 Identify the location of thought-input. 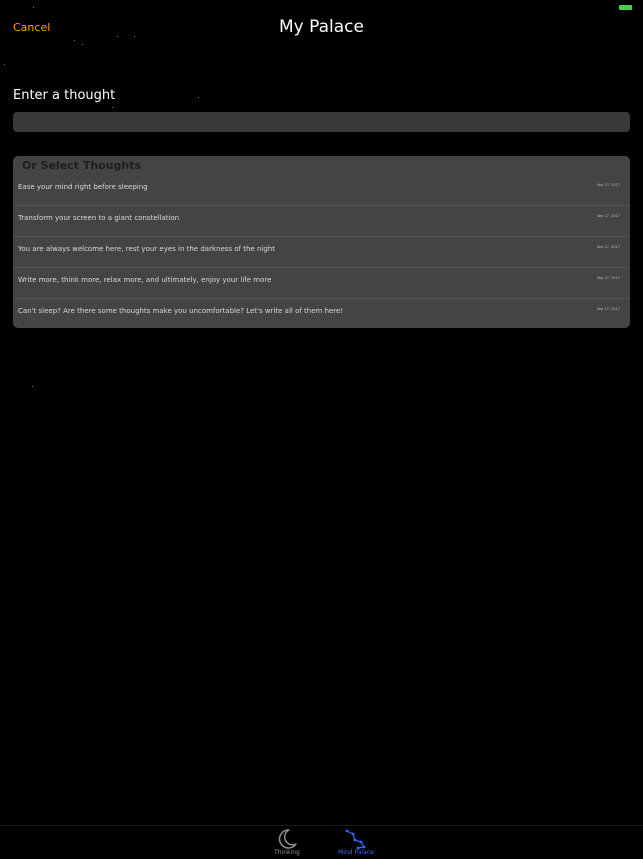
(321, 122).